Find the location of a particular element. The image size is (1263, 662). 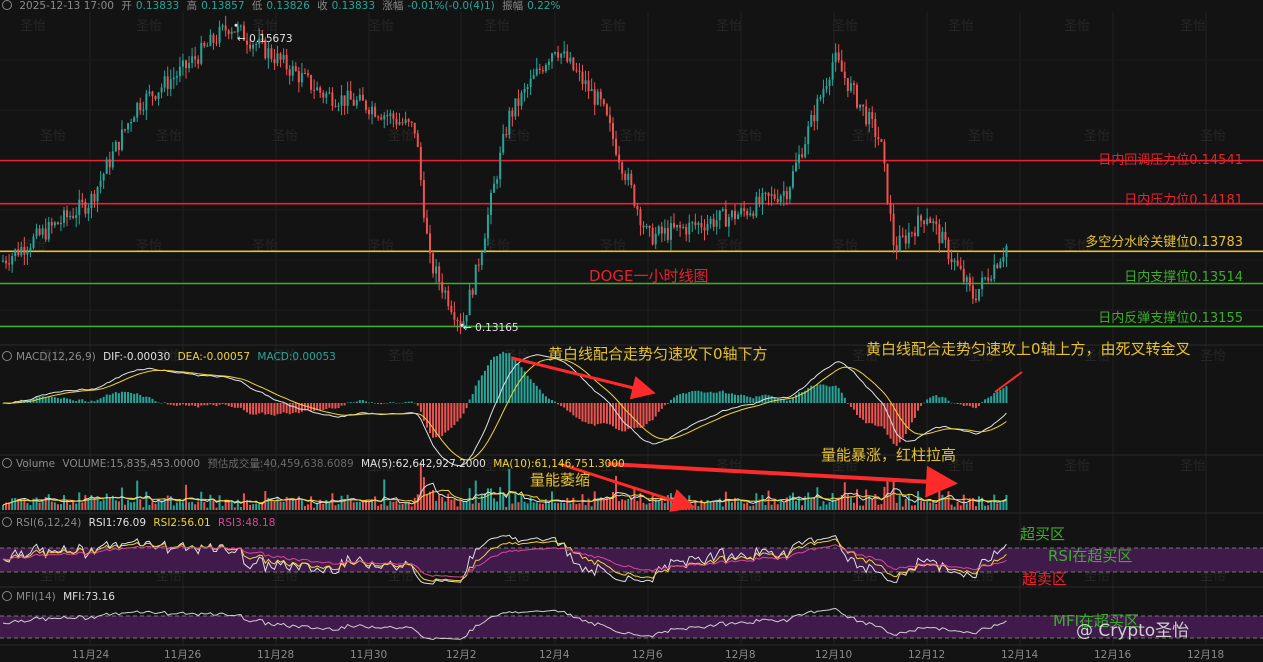

x-tick: 12月16 is located at coordinates (1113, 655).